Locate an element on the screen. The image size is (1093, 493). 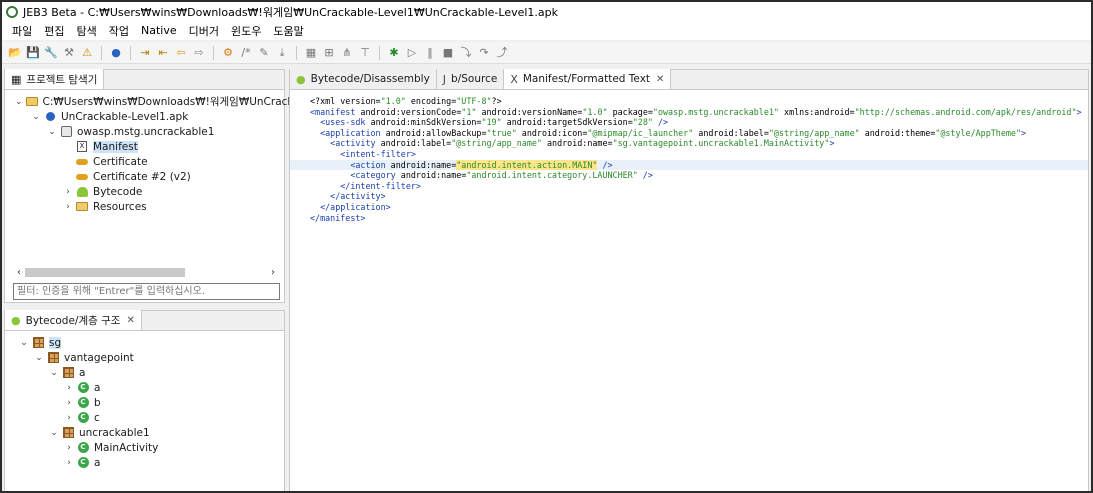
menu-item: 윈도우 is located at coordinates (246, 31).